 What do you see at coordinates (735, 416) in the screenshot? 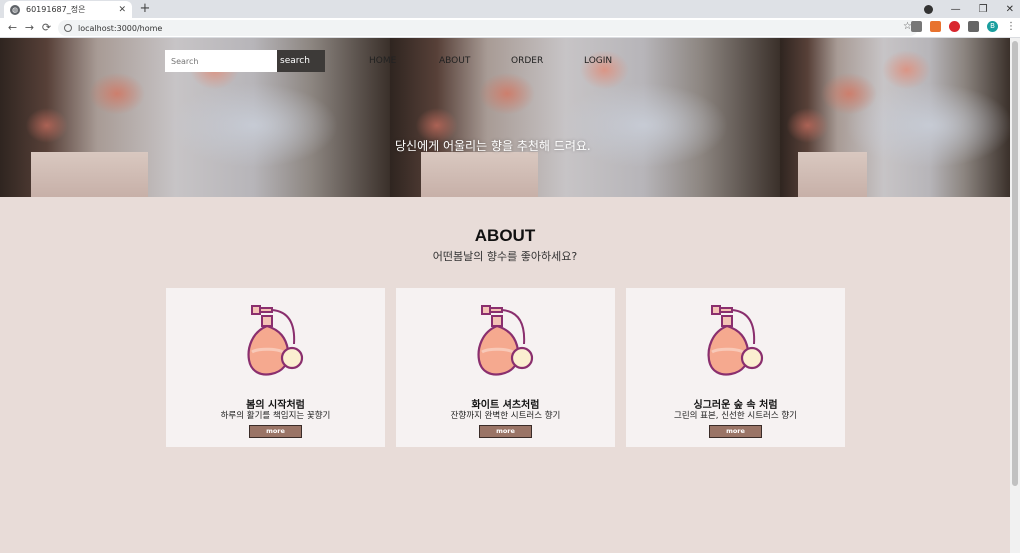
I see `card-description: 그린의 표본, 신선한 시트러스 향기` at bounding box center [735, 416].